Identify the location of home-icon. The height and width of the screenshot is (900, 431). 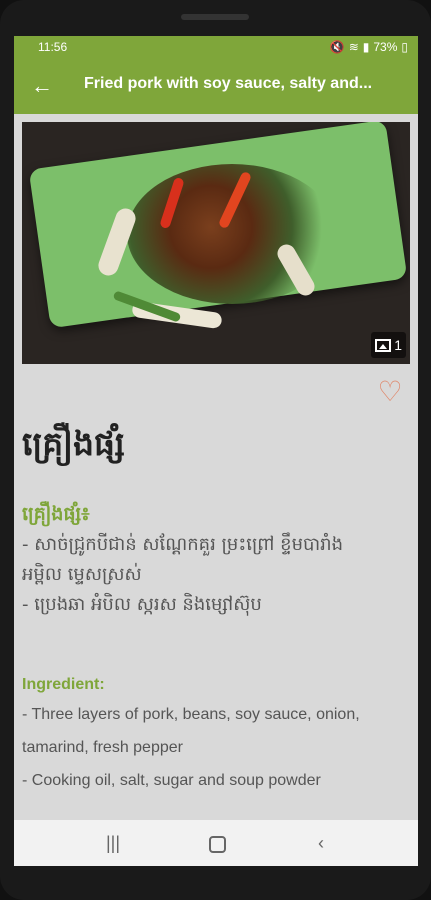
(217, 843).